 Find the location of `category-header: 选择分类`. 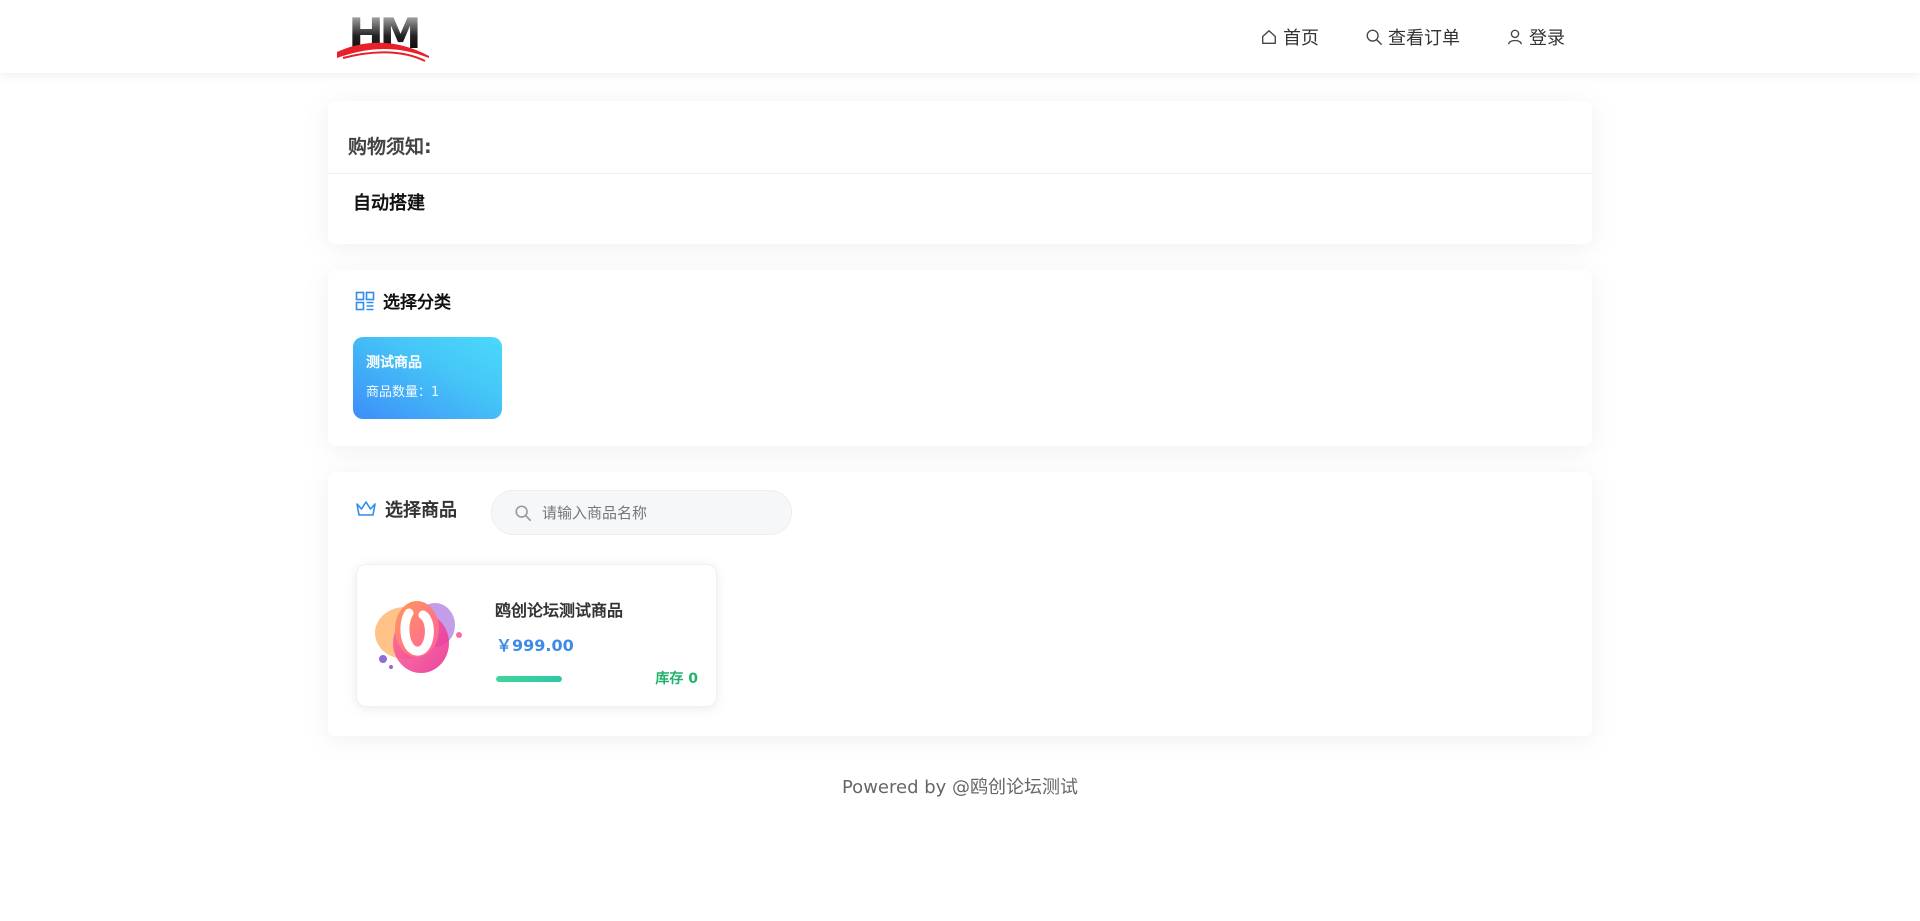

category-header: 选择分类 is located at coordinates (403, 300).